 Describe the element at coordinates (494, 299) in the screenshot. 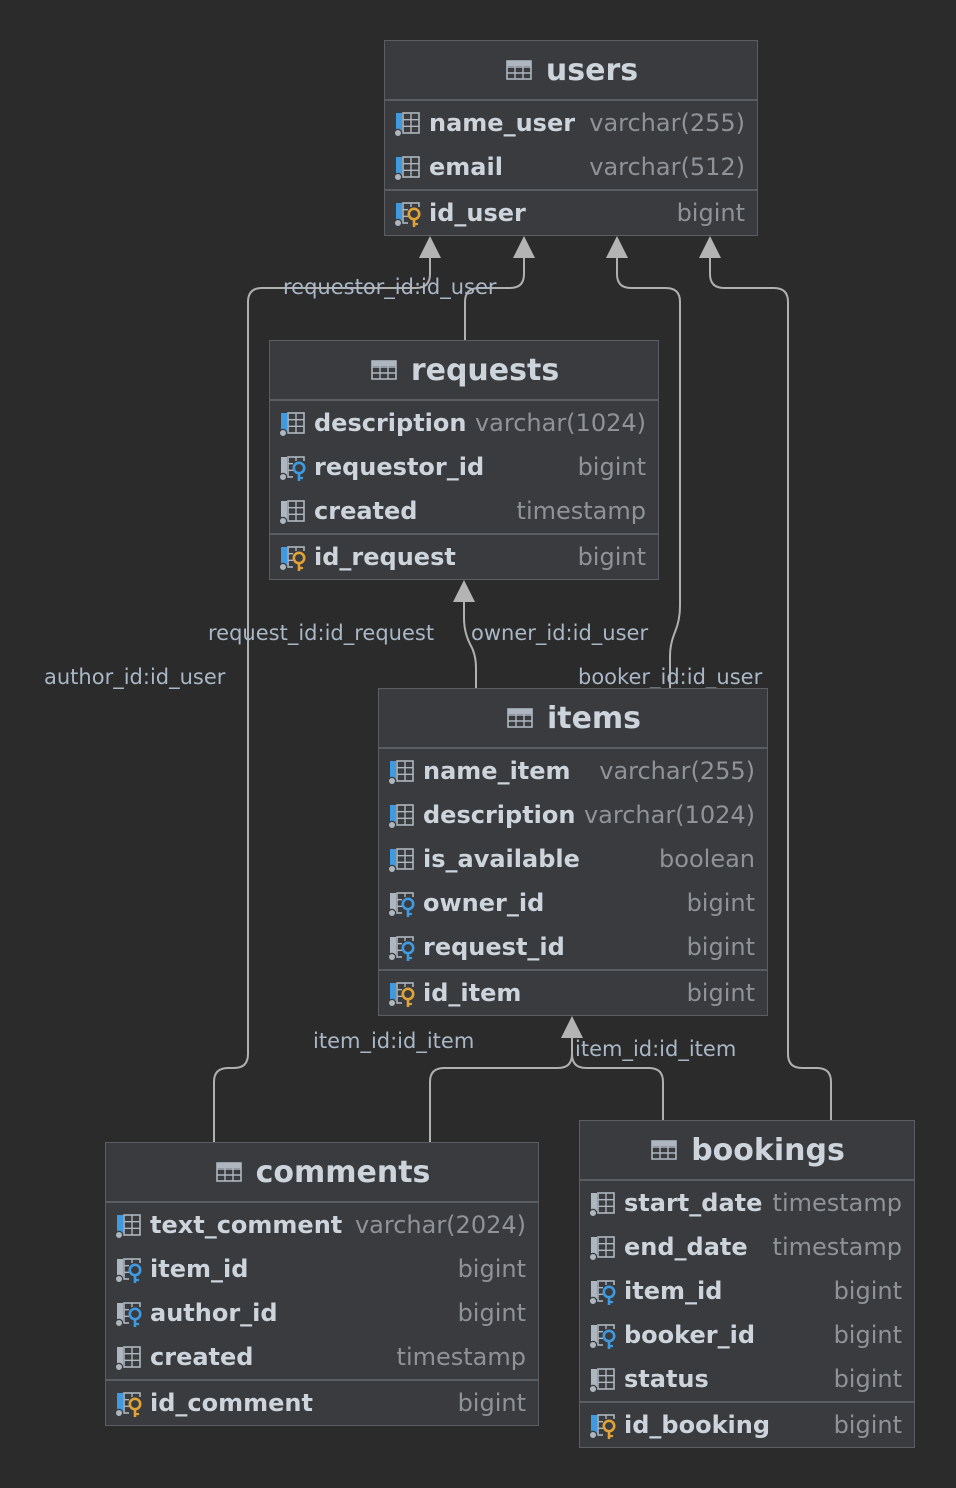

I see `line-requests-requestor-to-users` at that location.